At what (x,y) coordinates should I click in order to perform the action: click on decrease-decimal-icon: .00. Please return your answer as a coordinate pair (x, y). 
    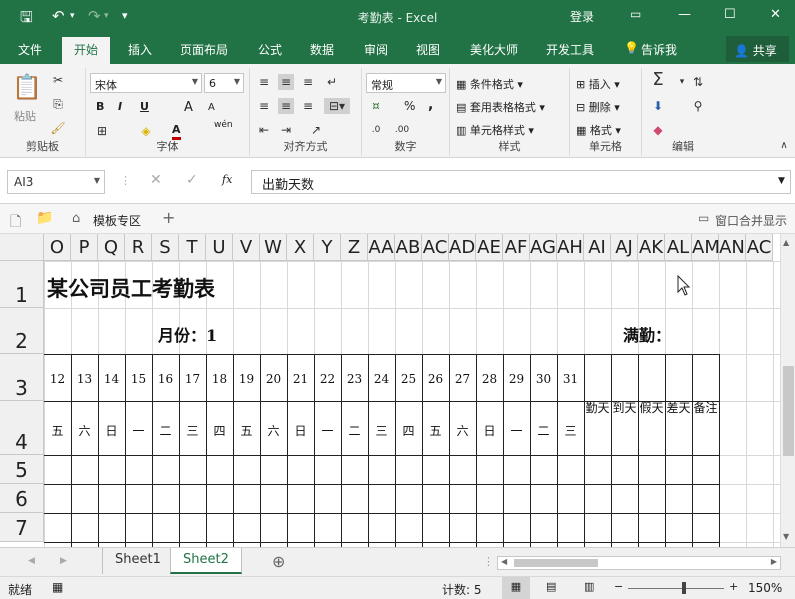
    Looking at the image, I should click on (402, 130).